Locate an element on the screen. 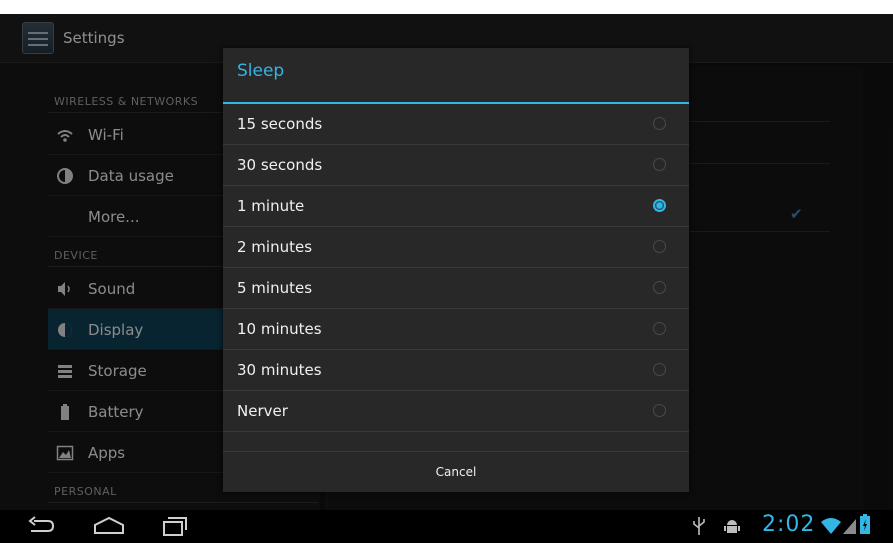 This screenshot has width=893, height=543. back-icon is located at coordinates (41, 528).